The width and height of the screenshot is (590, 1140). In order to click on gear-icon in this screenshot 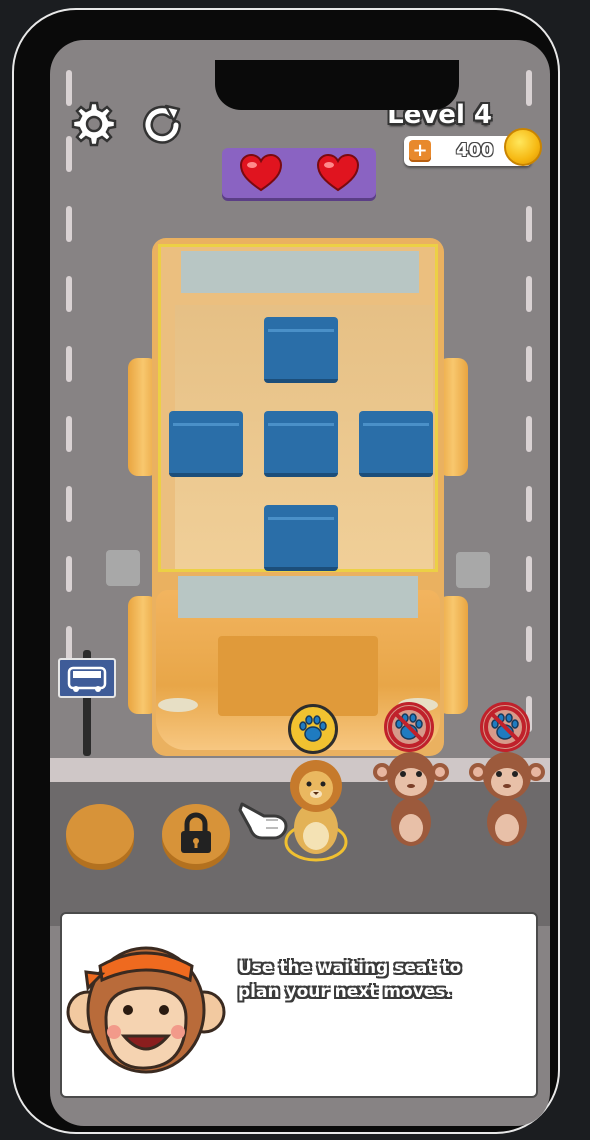, I will do `click(94, 124)`.